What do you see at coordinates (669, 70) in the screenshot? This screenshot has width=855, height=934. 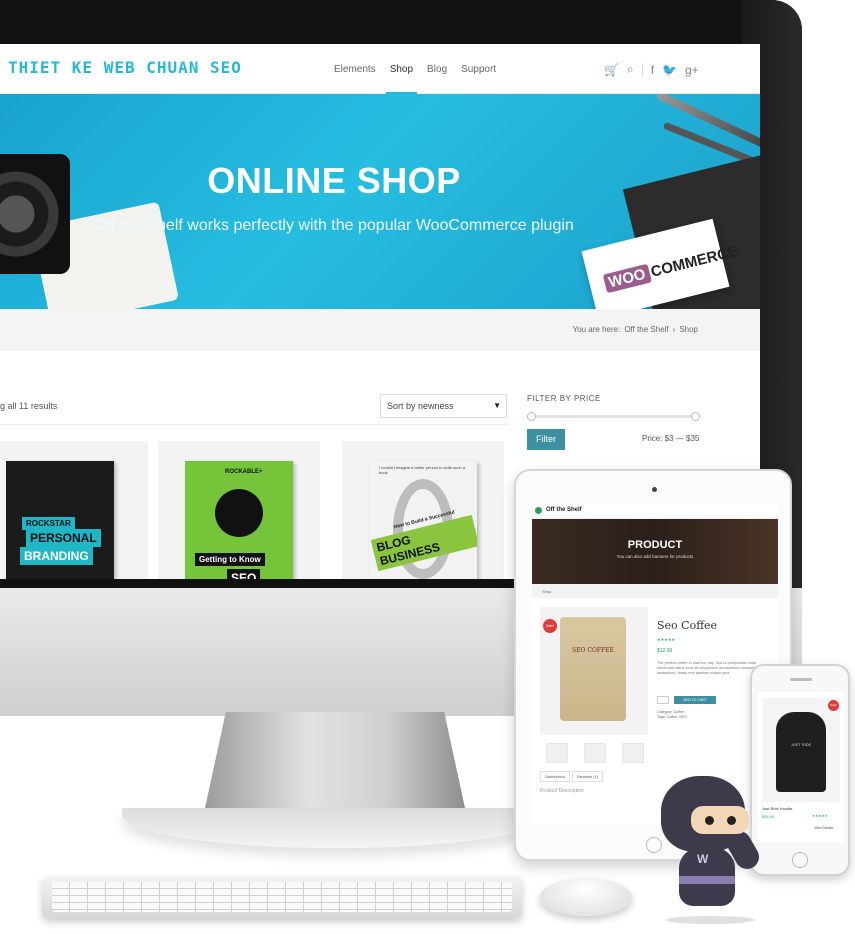 I see `twitter-icon: 🐦` at bounding box center [669, 70].